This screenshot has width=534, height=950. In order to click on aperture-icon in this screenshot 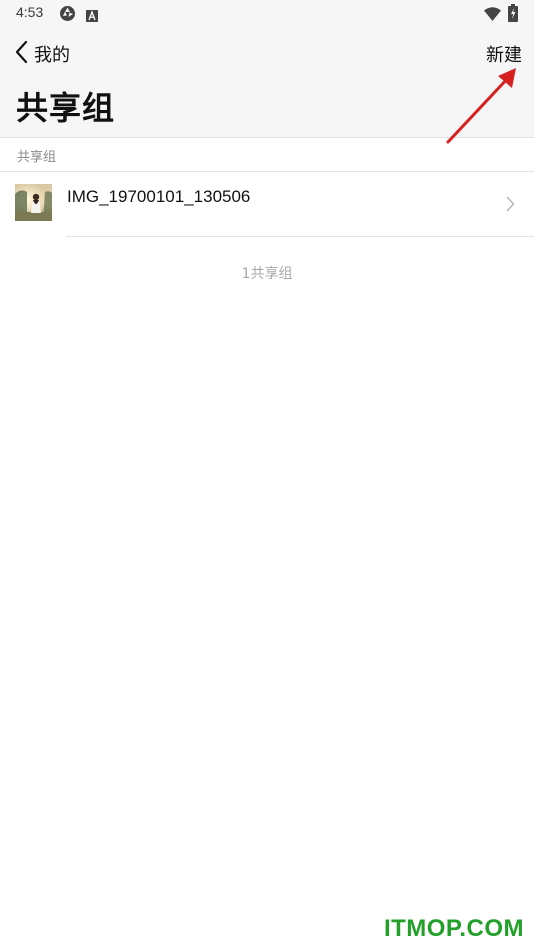, I will do `click(67, 15)`.